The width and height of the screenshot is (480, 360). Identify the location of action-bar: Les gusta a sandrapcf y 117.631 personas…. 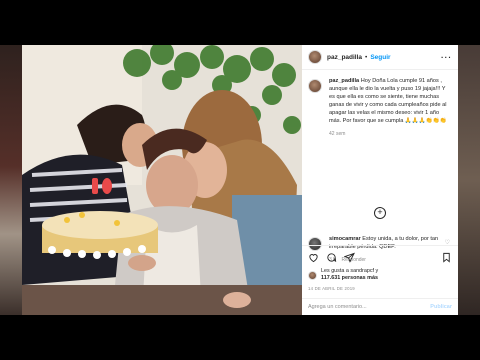
(380, 270).